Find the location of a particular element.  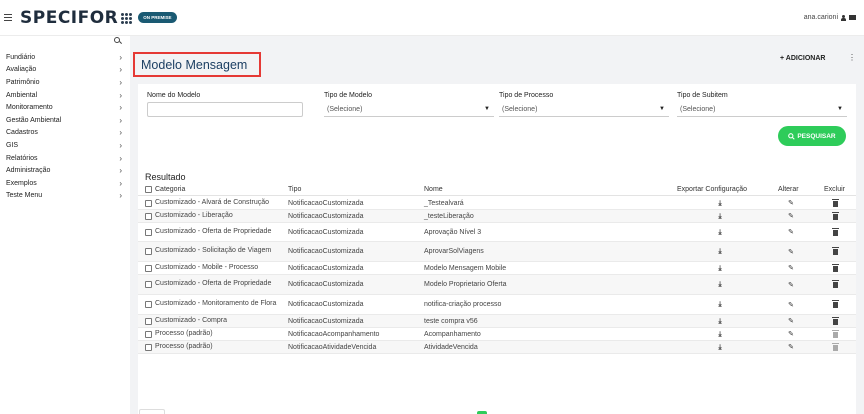

tipo-processo-label: Tipo de Processo is located at coordinates (526, 95).